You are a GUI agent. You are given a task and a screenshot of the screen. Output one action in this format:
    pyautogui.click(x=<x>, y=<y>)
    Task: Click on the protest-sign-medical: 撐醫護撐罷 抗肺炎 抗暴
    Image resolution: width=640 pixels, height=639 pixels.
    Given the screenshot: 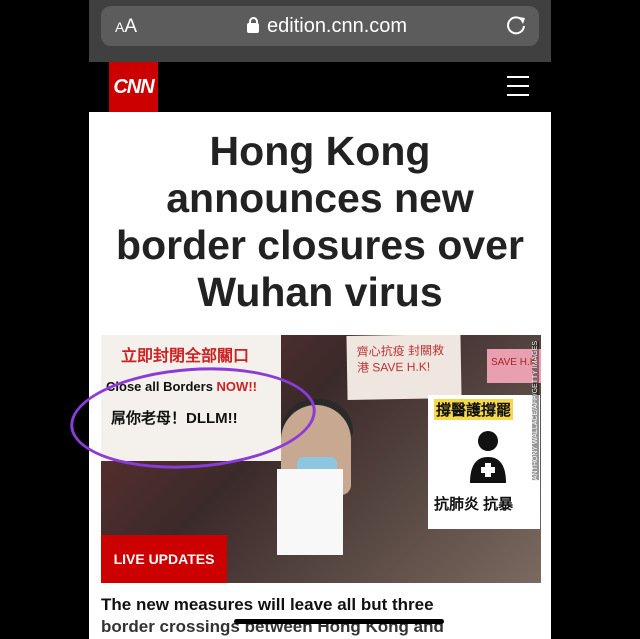 What is the action you would take?
    pyautogui.click(x=484, y=462)
    